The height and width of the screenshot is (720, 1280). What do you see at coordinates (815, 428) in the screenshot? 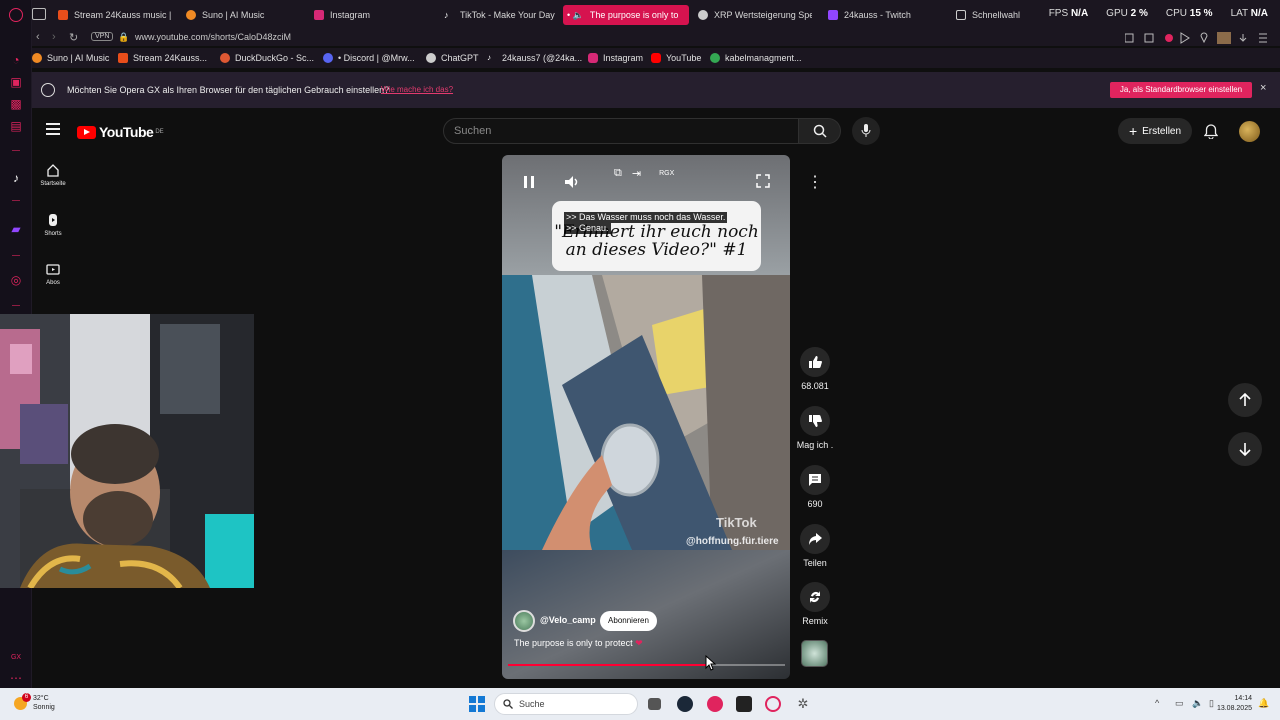
I see `dislike-button: Mag ich .` at bounding box center [815, 428].